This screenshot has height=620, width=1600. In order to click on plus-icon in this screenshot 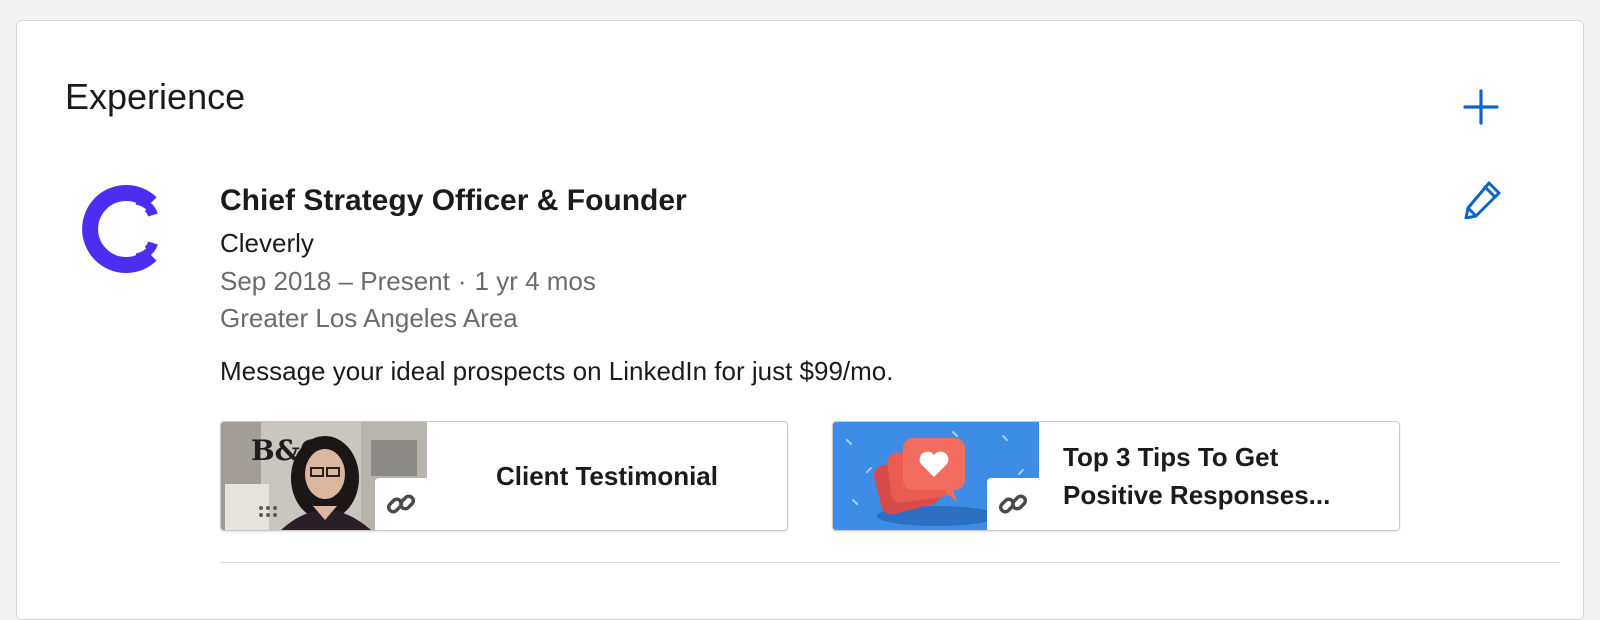, I will do `click(1481, 107)`.